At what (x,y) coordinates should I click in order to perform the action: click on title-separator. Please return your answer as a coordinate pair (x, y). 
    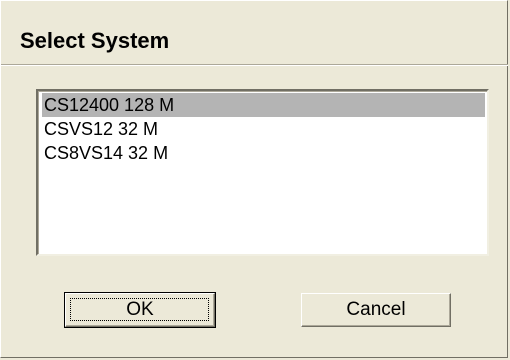
    Looking at the image, I should click on (254, 65).